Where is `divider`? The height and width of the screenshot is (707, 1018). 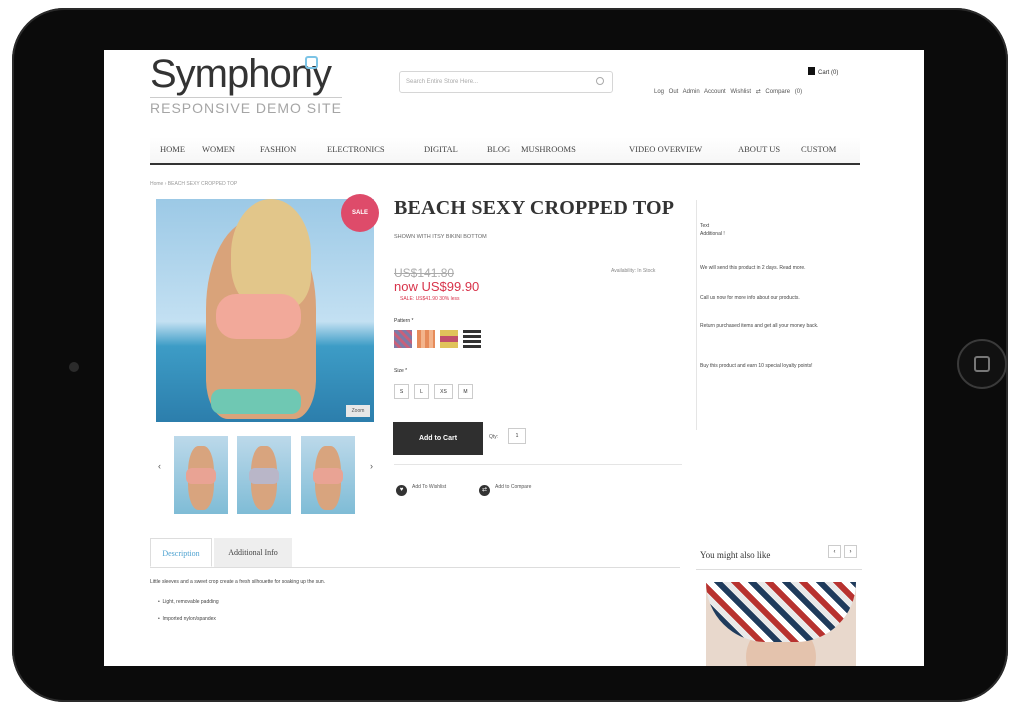
divider is located at coordinates (538, 464).